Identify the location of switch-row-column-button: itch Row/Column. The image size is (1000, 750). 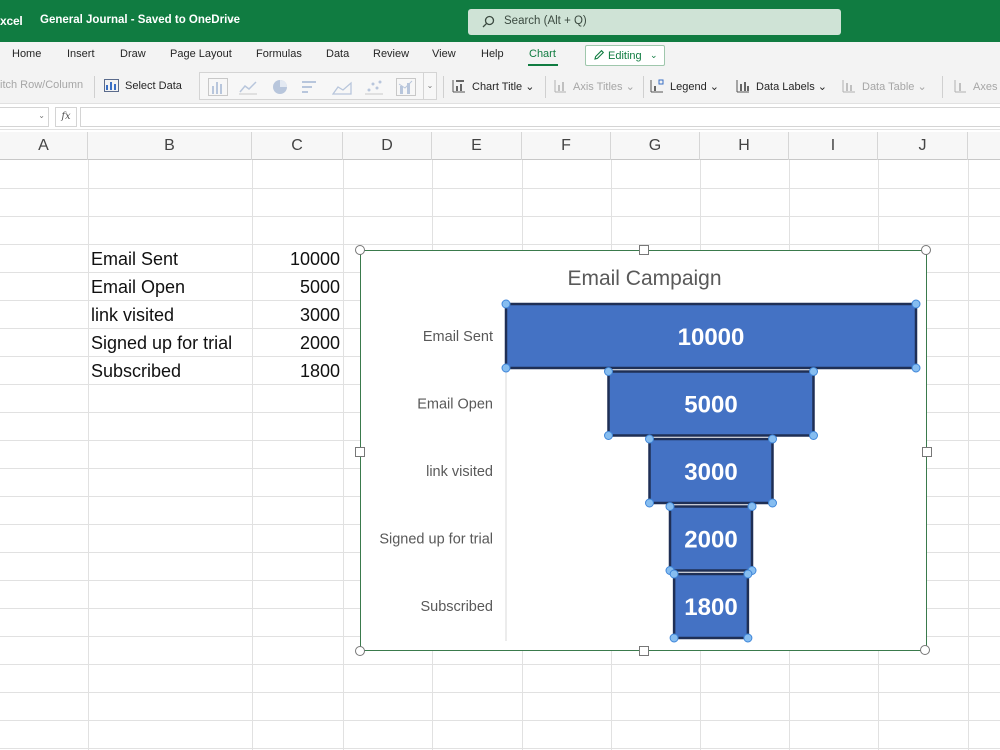
(41, 85).